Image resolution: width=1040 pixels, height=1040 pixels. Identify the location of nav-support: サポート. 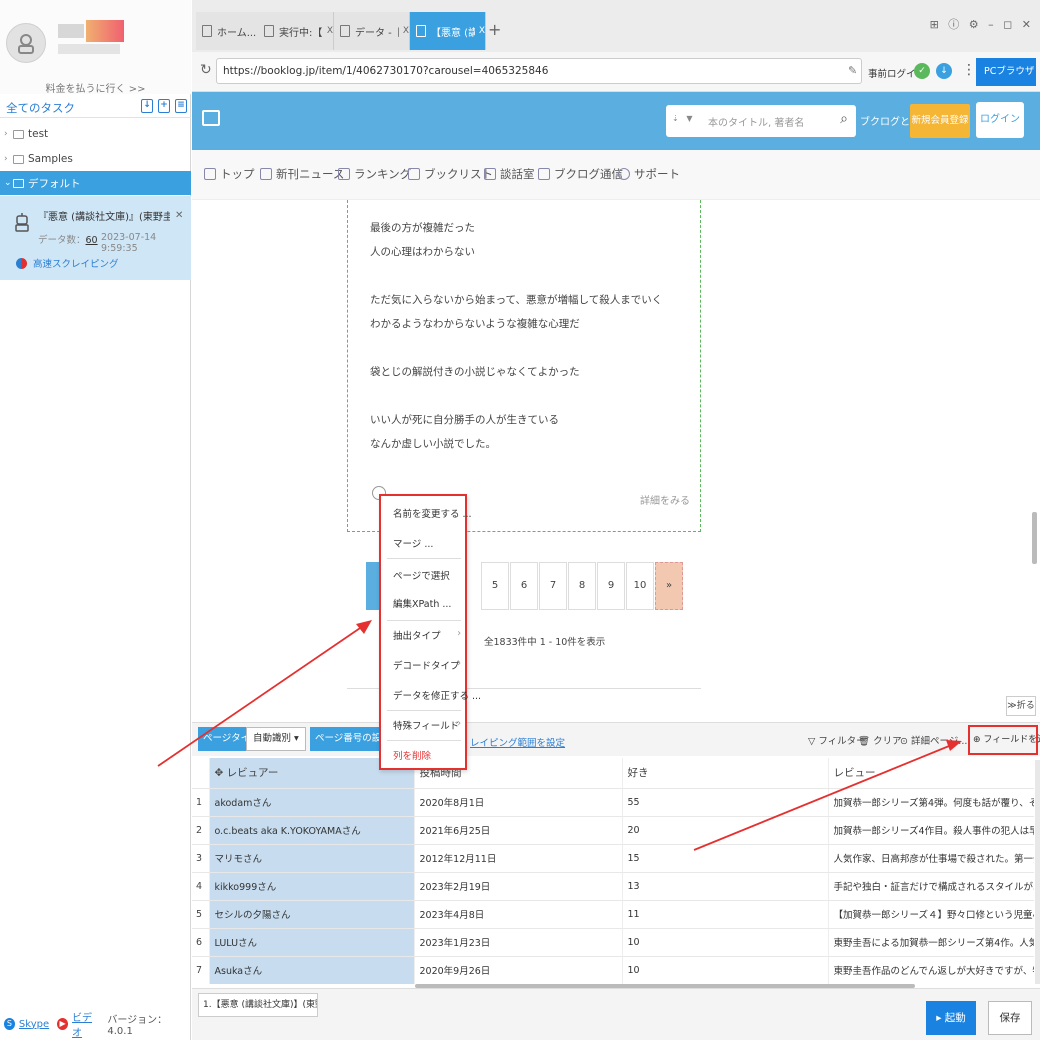
(649, 174).